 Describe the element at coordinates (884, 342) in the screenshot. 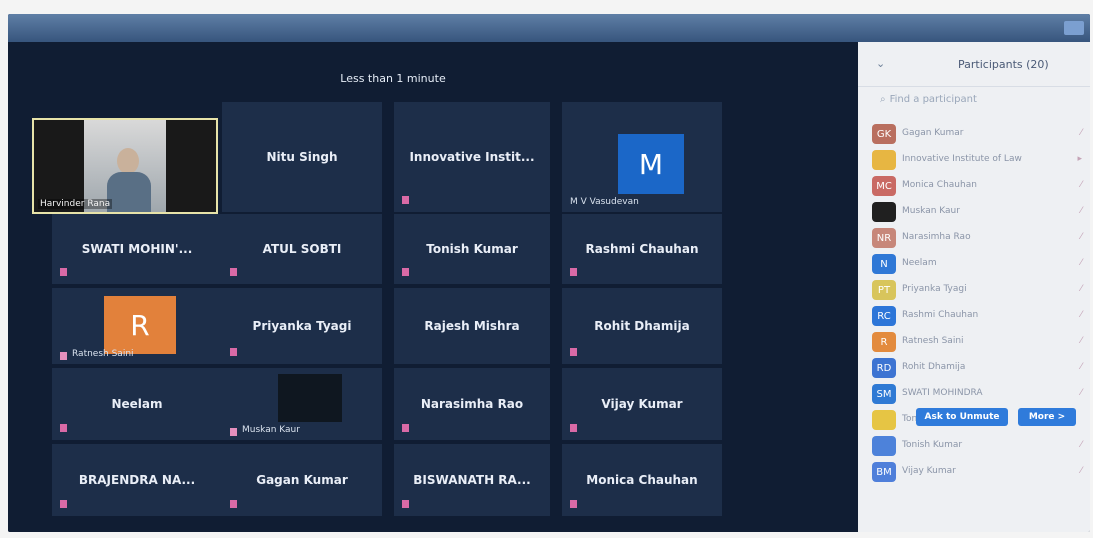

I see `participant-avatar: R` at that location.